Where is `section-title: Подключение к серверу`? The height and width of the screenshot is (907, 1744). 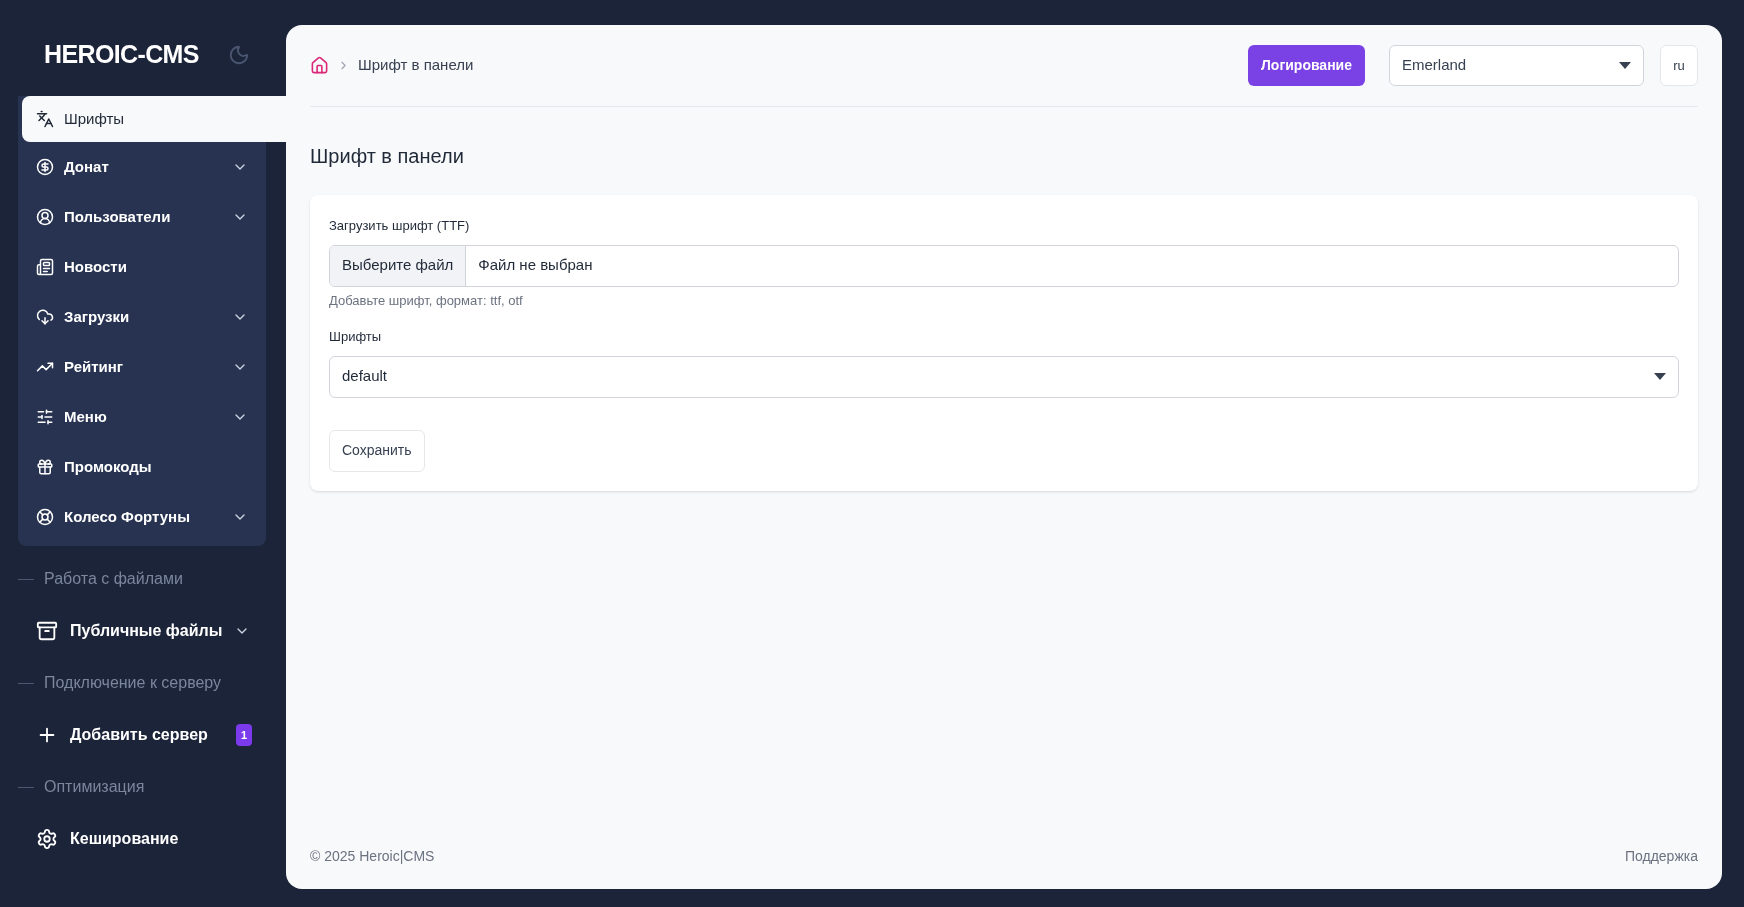
section-title: Подключение к серверу is located at coordinates (133, 683).